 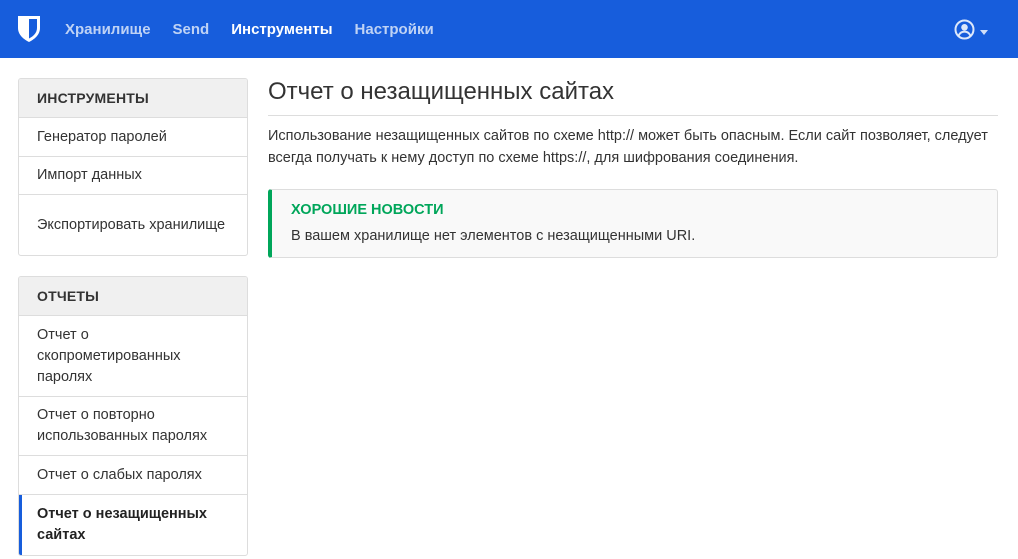 I want to click on sidebar-item-reused-passwords-report: Отчет о повторно использованных паролях, so click(x=133, y=426).